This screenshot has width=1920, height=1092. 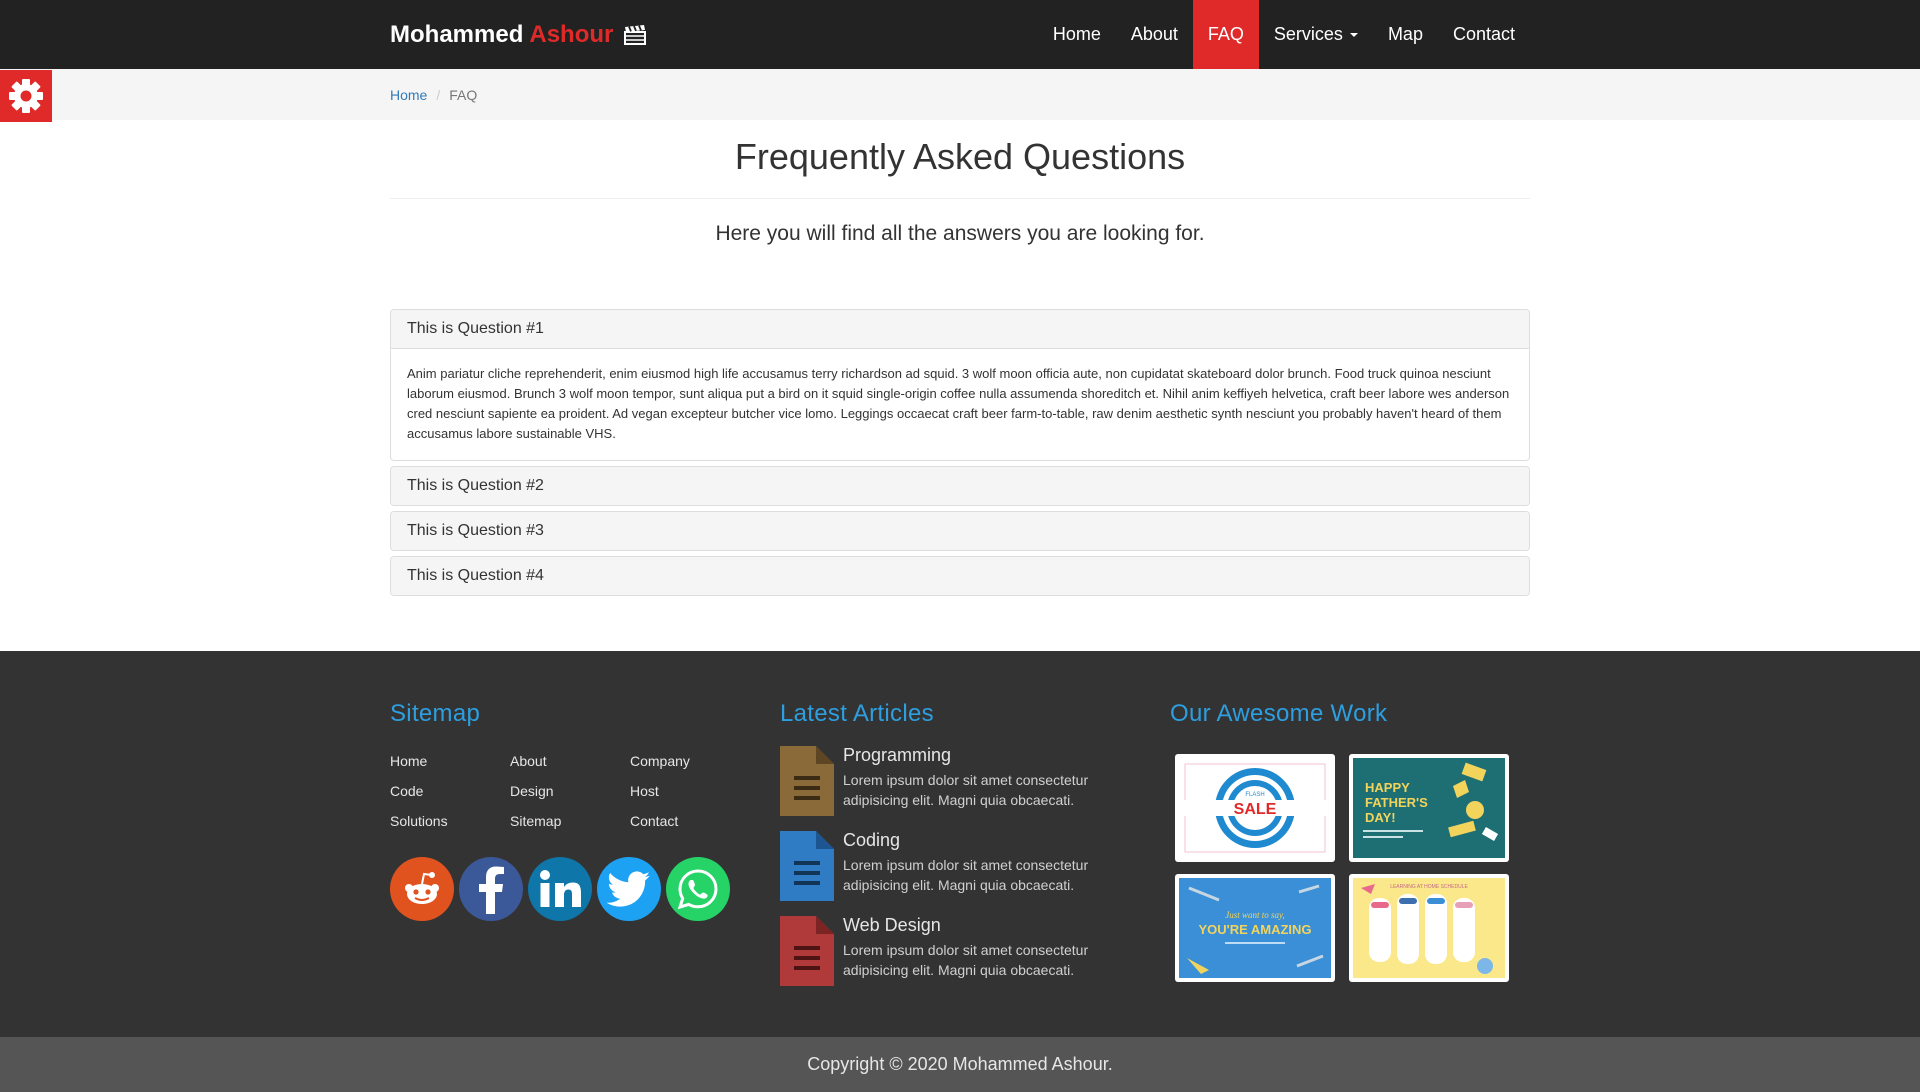 I want to click on portfolio-thumbnail-schedule: LEARNING AT HOME SCHEDULE, so click(x=1429, y=928).